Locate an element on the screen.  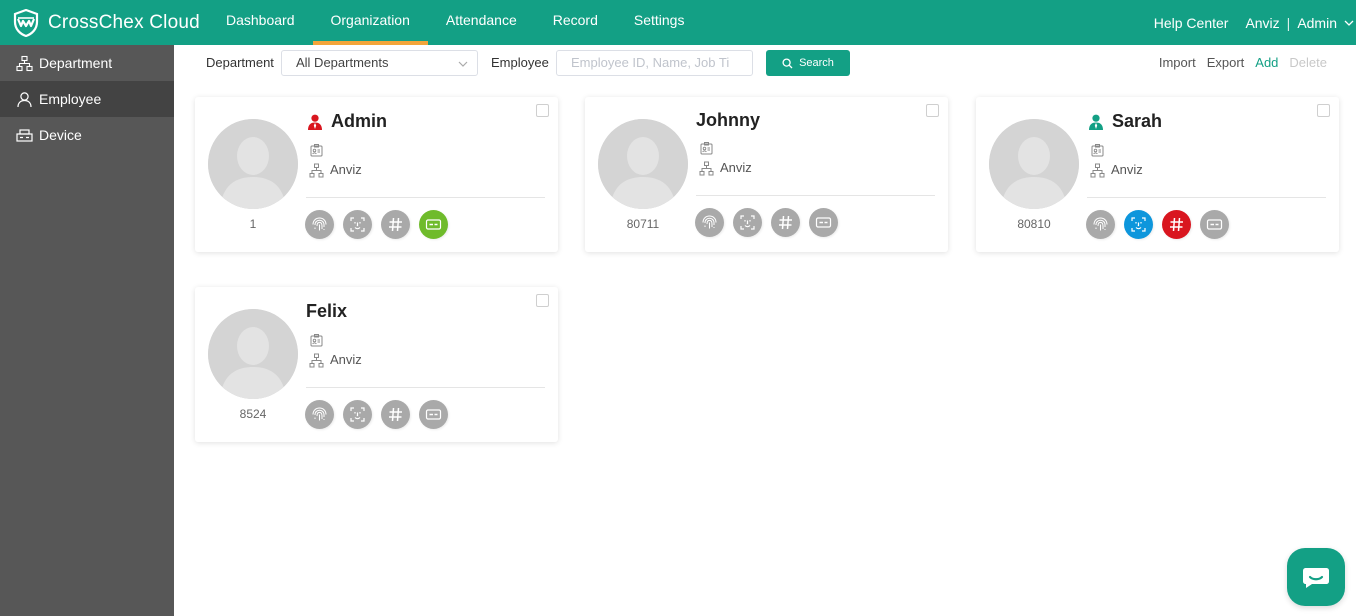
brand: CrossChex Cloud is located at coordinates (104, 22).